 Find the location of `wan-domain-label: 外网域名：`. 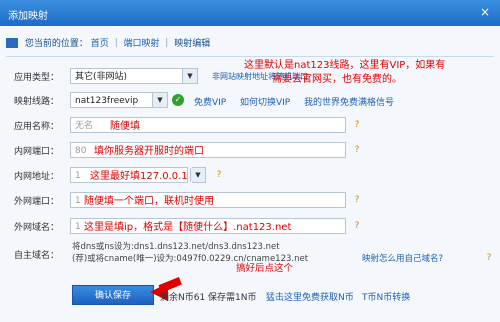

wan-domain-label: 外网域名： is located at coordinates (37, 228).